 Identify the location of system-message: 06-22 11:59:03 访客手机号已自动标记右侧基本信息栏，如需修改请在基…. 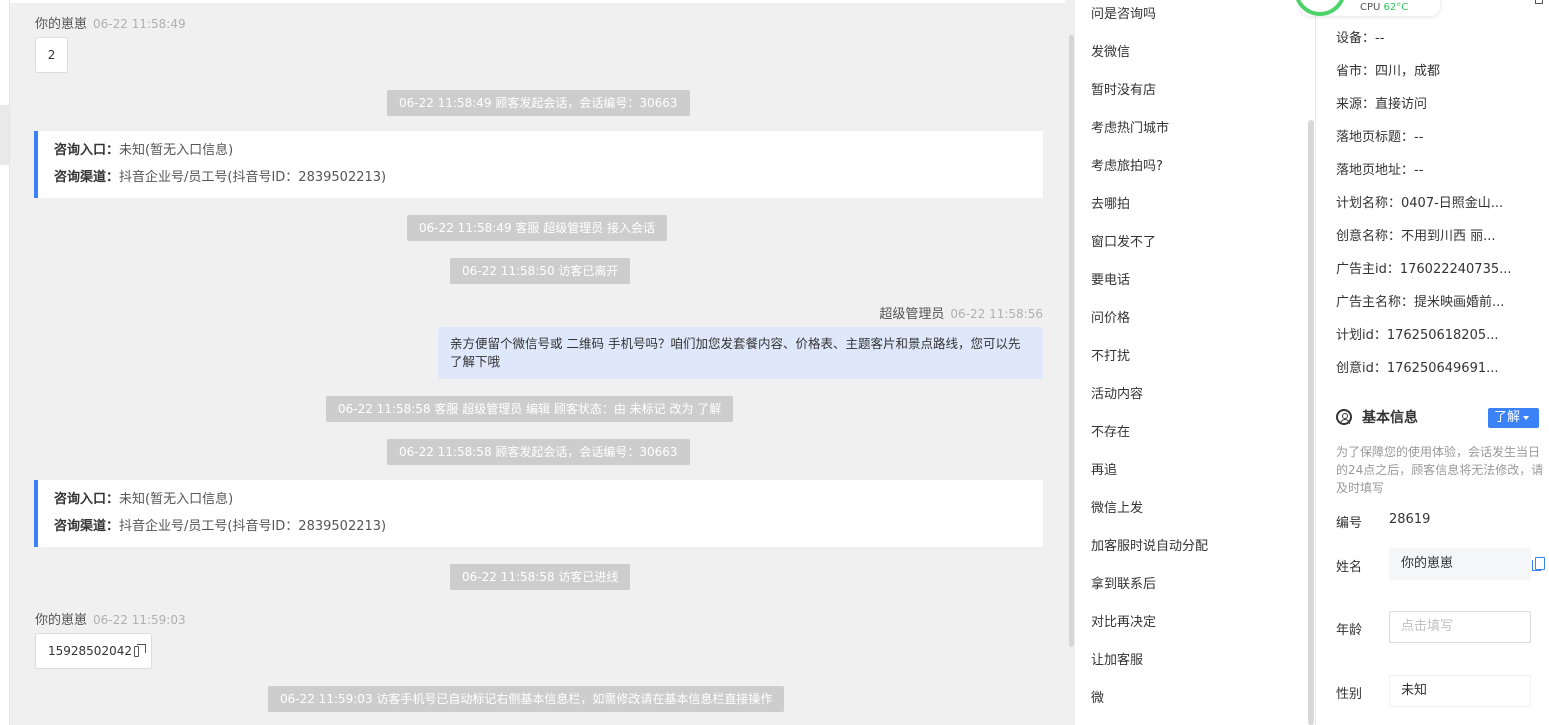
(526, 699).